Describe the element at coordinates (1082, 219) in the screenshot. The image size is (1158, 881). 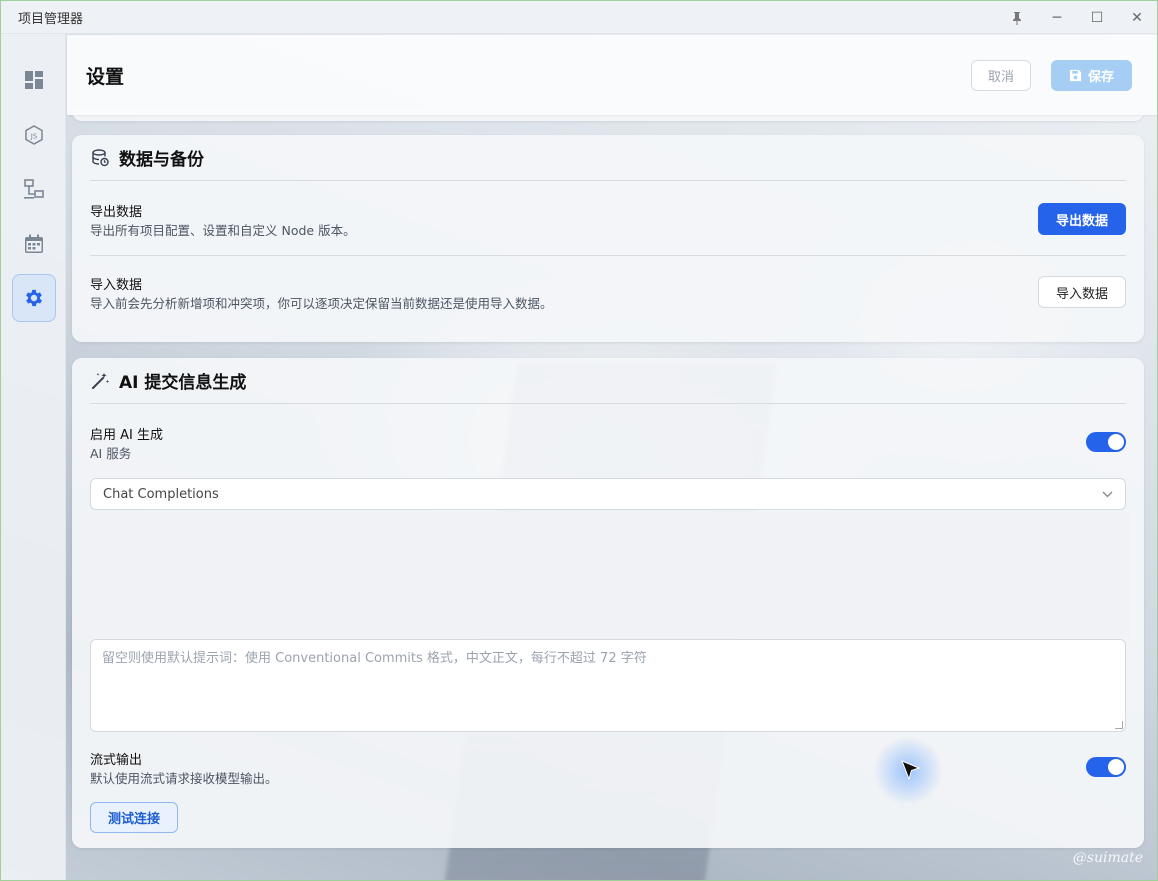
I see `export-data-button: 导出数据` at that location.